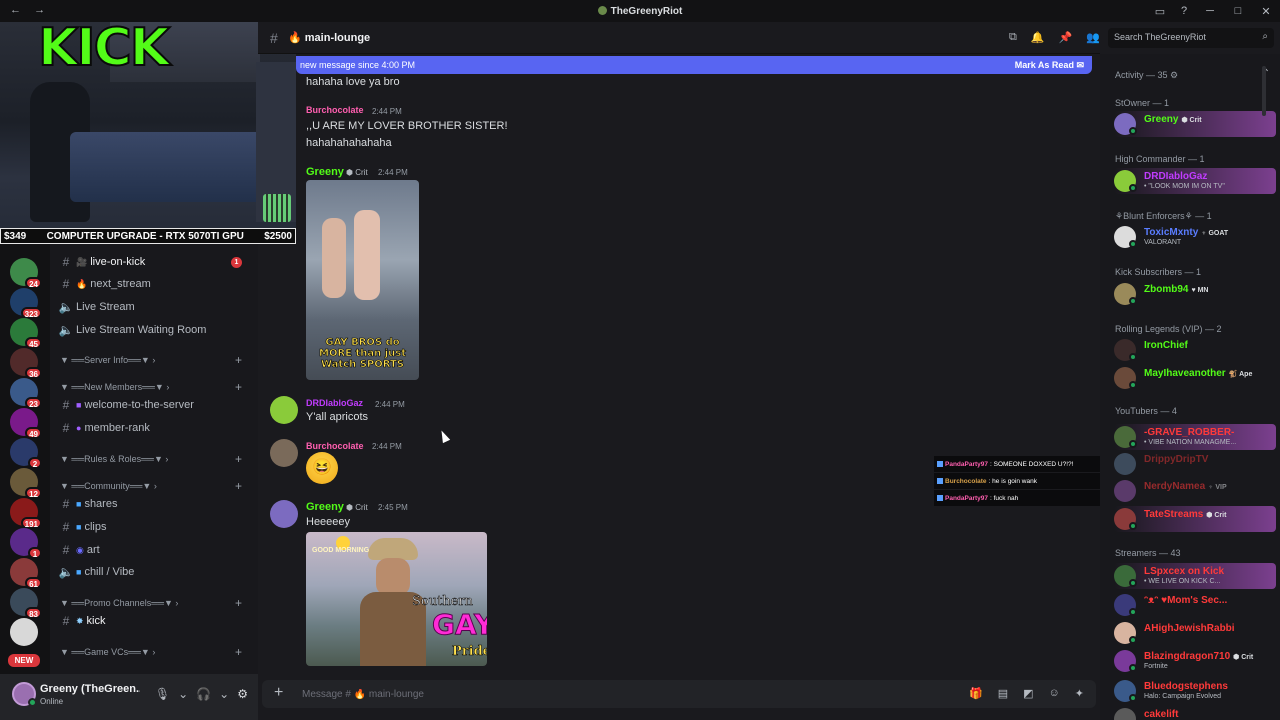 The width and height of the screenshot is (1280, 720). What do you see at coordinates (1266, 11) in the screenshot?
I see `close-button: ✕` at bounding box center [1266, 11].